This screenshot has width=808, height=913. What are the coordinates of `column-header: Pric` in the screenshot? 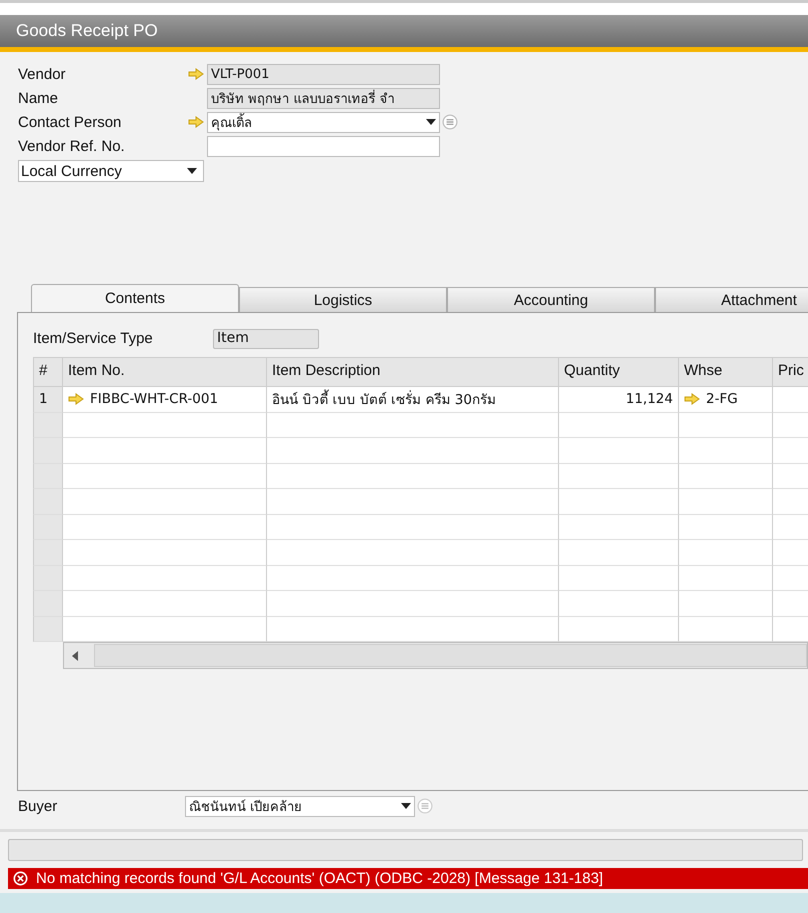 It's located at (790, 372).